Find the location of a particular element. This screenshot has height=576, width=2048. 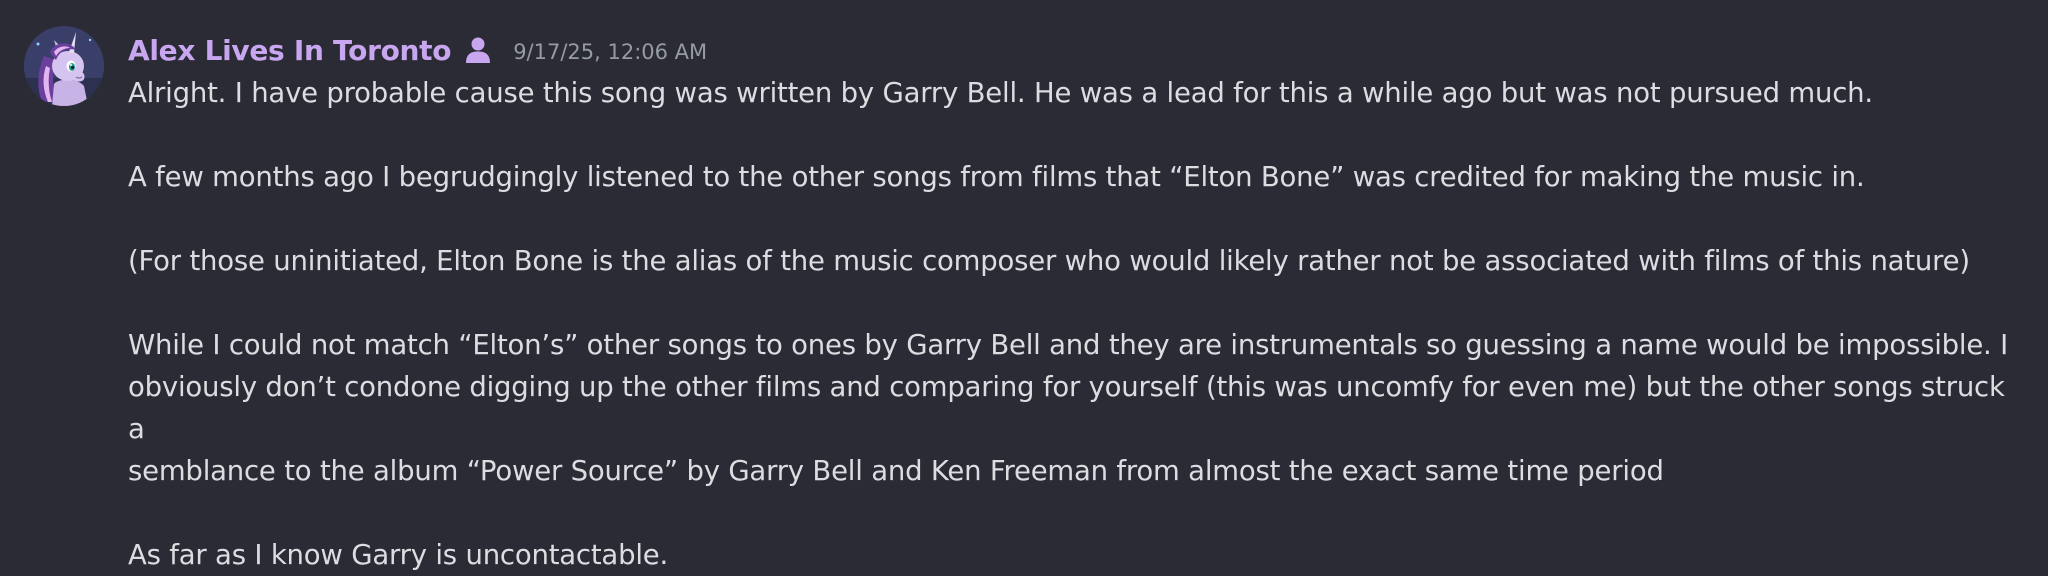

message-header: Alex Lives In Toronto 9/17/25, 12:06 AM is located at coordinates (417, 50).